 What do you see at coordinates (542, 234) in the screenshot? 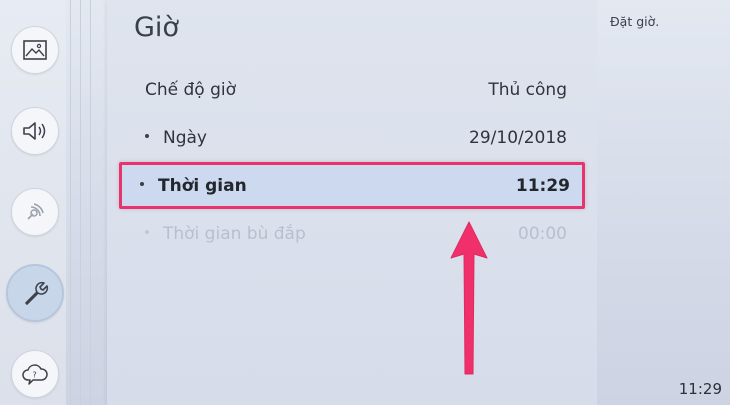
I see `time-offset-value: 00:00` at bounding box center [542, 234].